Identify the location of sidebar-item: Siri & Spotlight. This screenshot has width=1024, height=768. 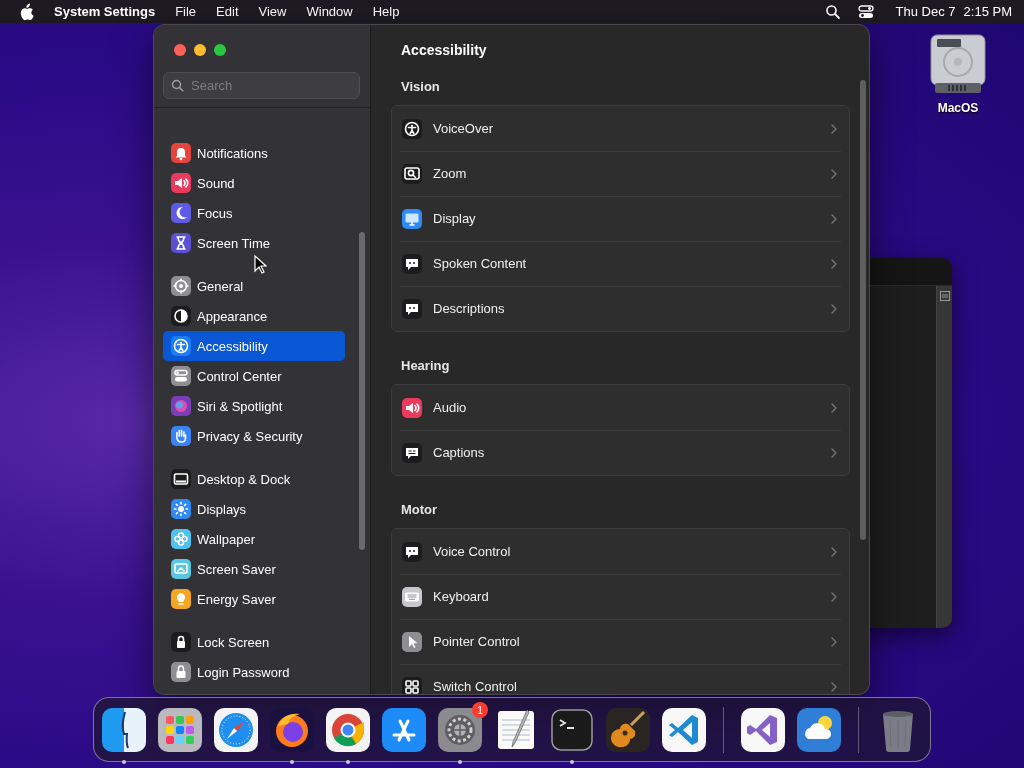
(254, 406).